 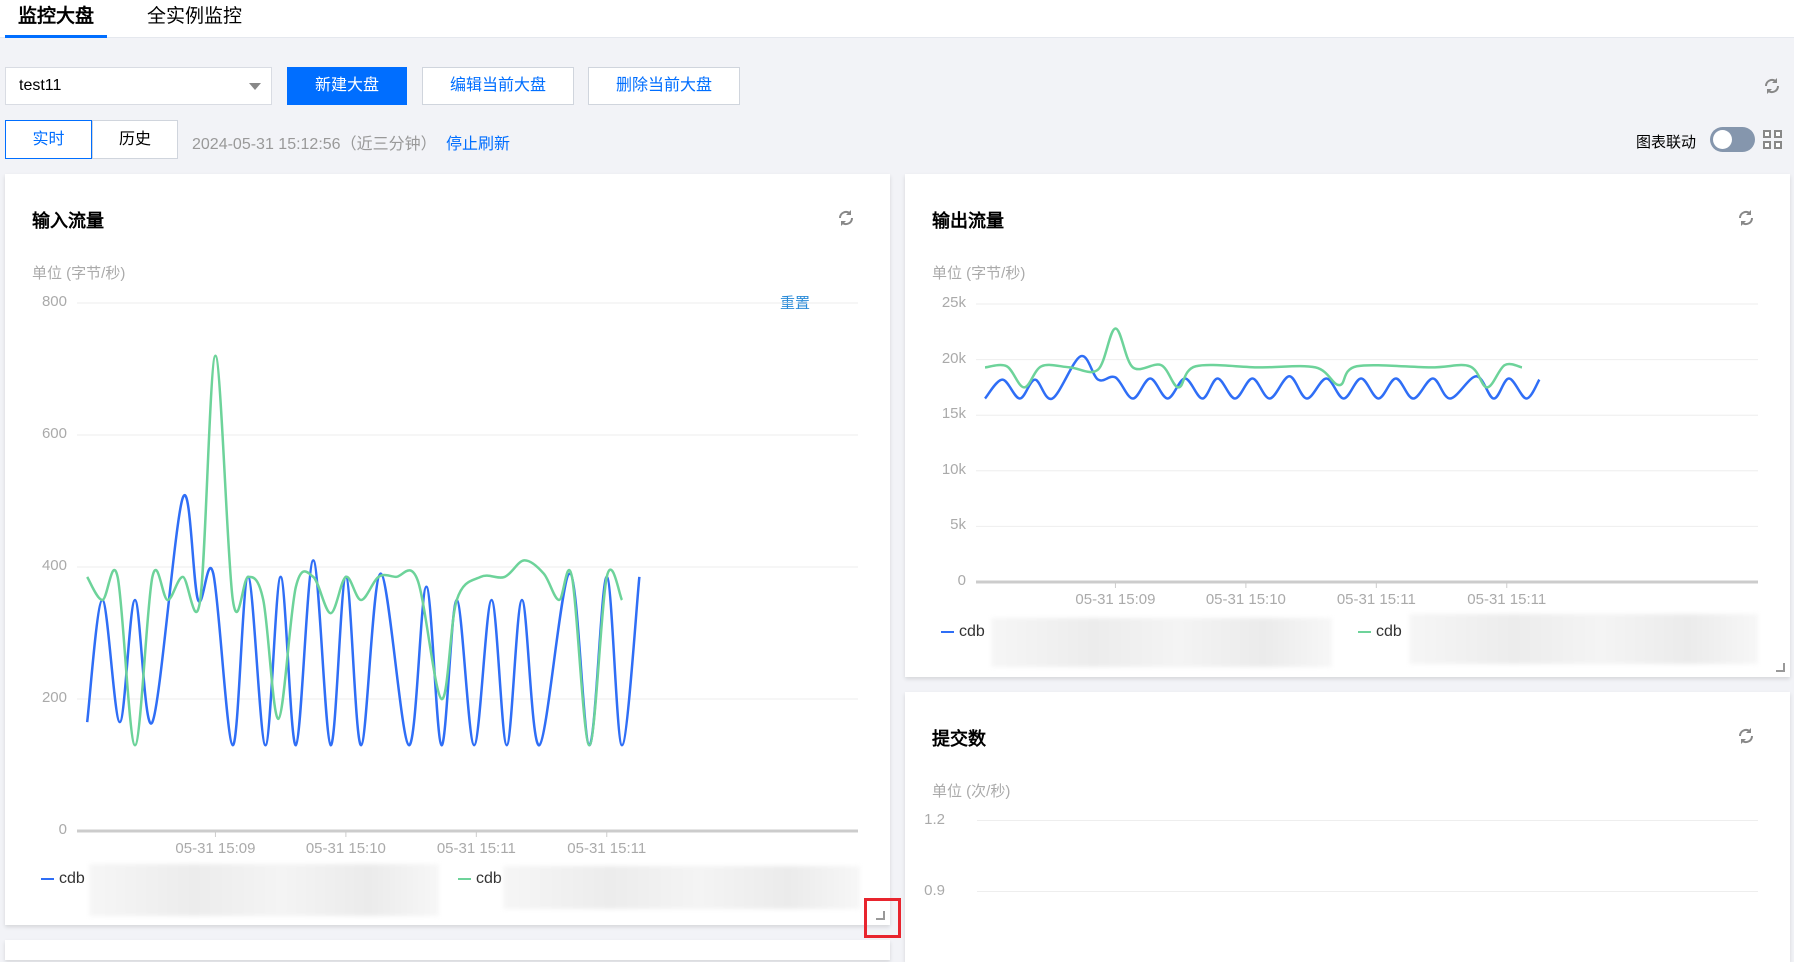 What do you see at coordinates (953, 358) in the screenshot?
I see `y-tick-label: 20k` at bounding box center [953, 358].